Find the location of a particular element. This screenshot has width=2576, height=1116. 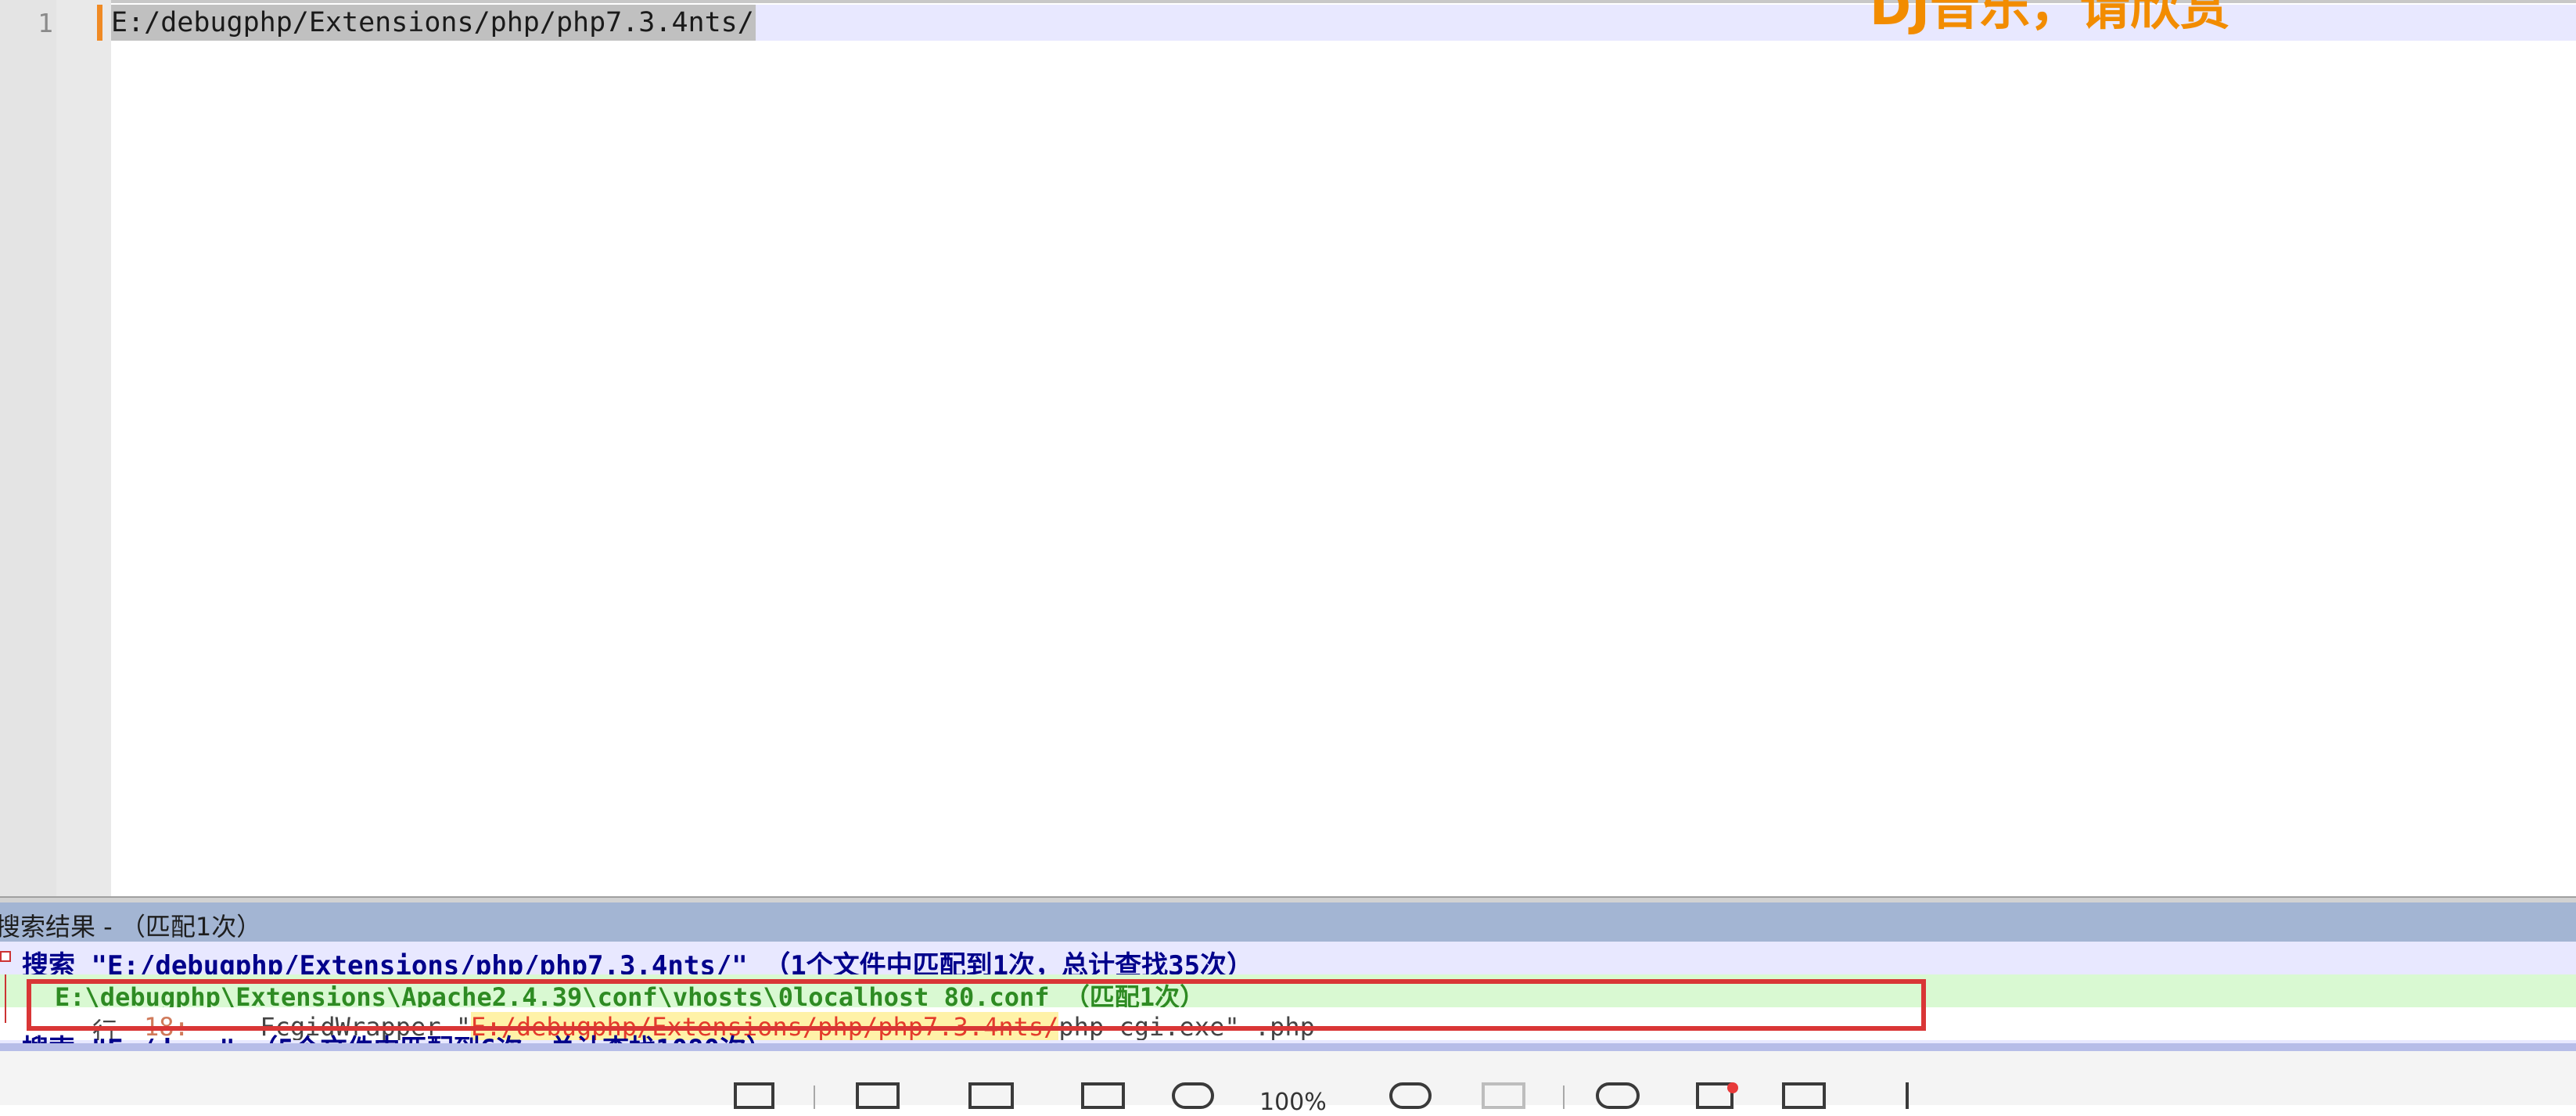

panel-splitter is located at coordinates (1288, 899).